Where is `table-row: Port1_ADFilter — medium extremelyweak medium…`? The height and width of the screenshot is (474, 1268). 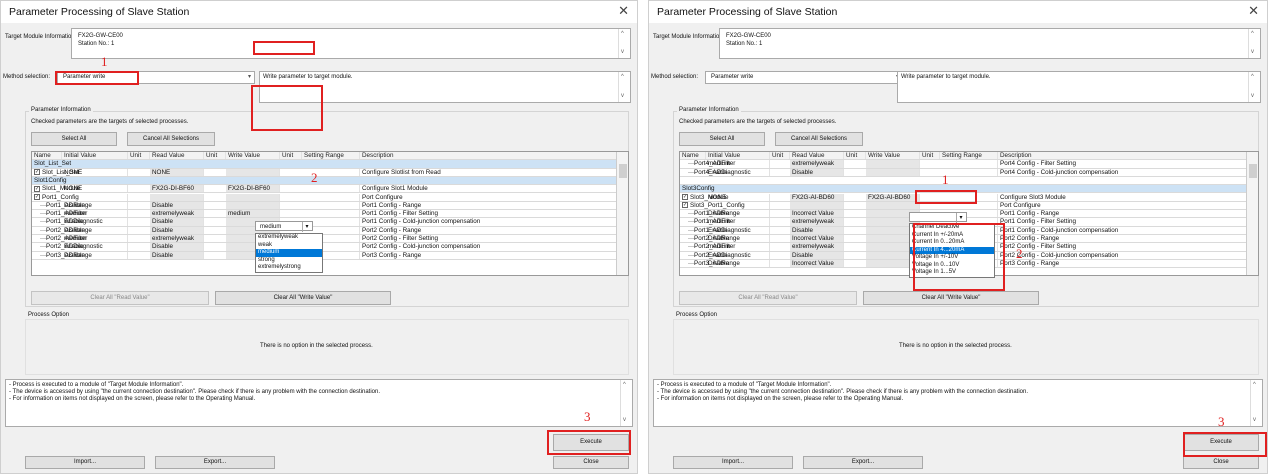
table-row: Port1_ADFilter — medium extremelyweak medium… is located at coordinates (325, 214).